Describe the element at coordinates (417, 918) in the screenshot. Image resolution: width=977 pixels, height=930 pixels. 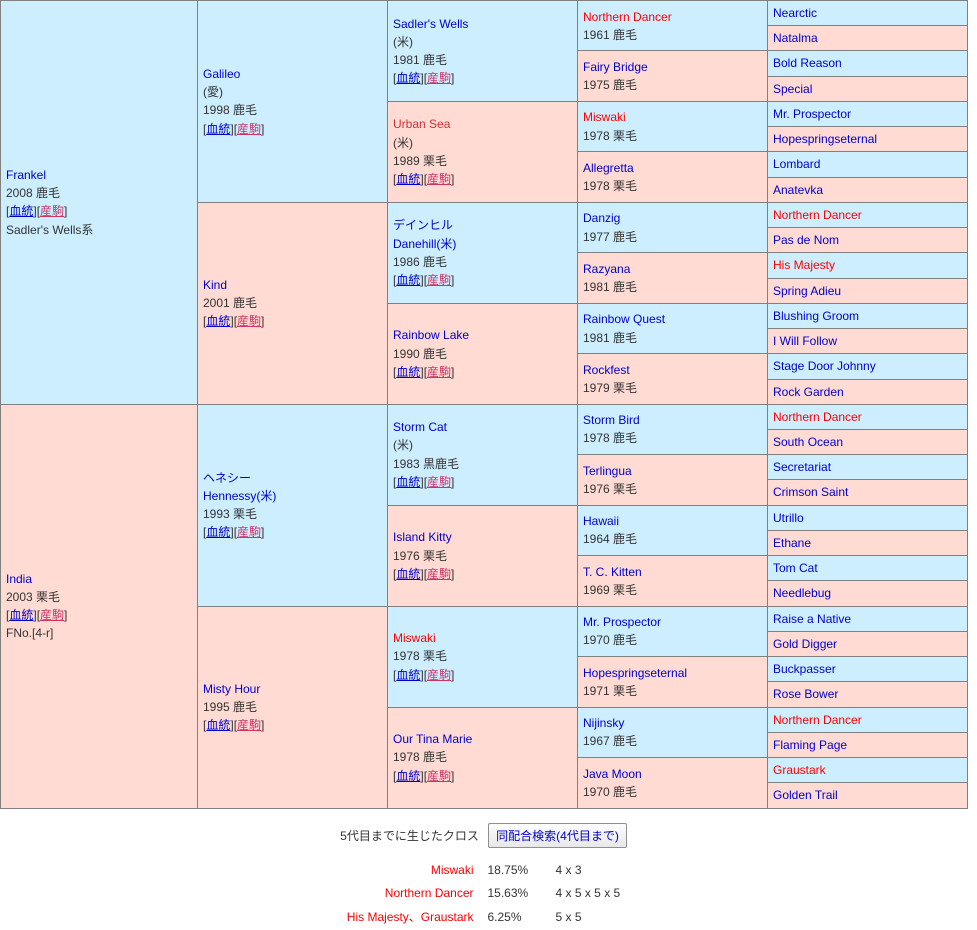
I see `cross-horse-name: His Majesty、Graustark` at that location.